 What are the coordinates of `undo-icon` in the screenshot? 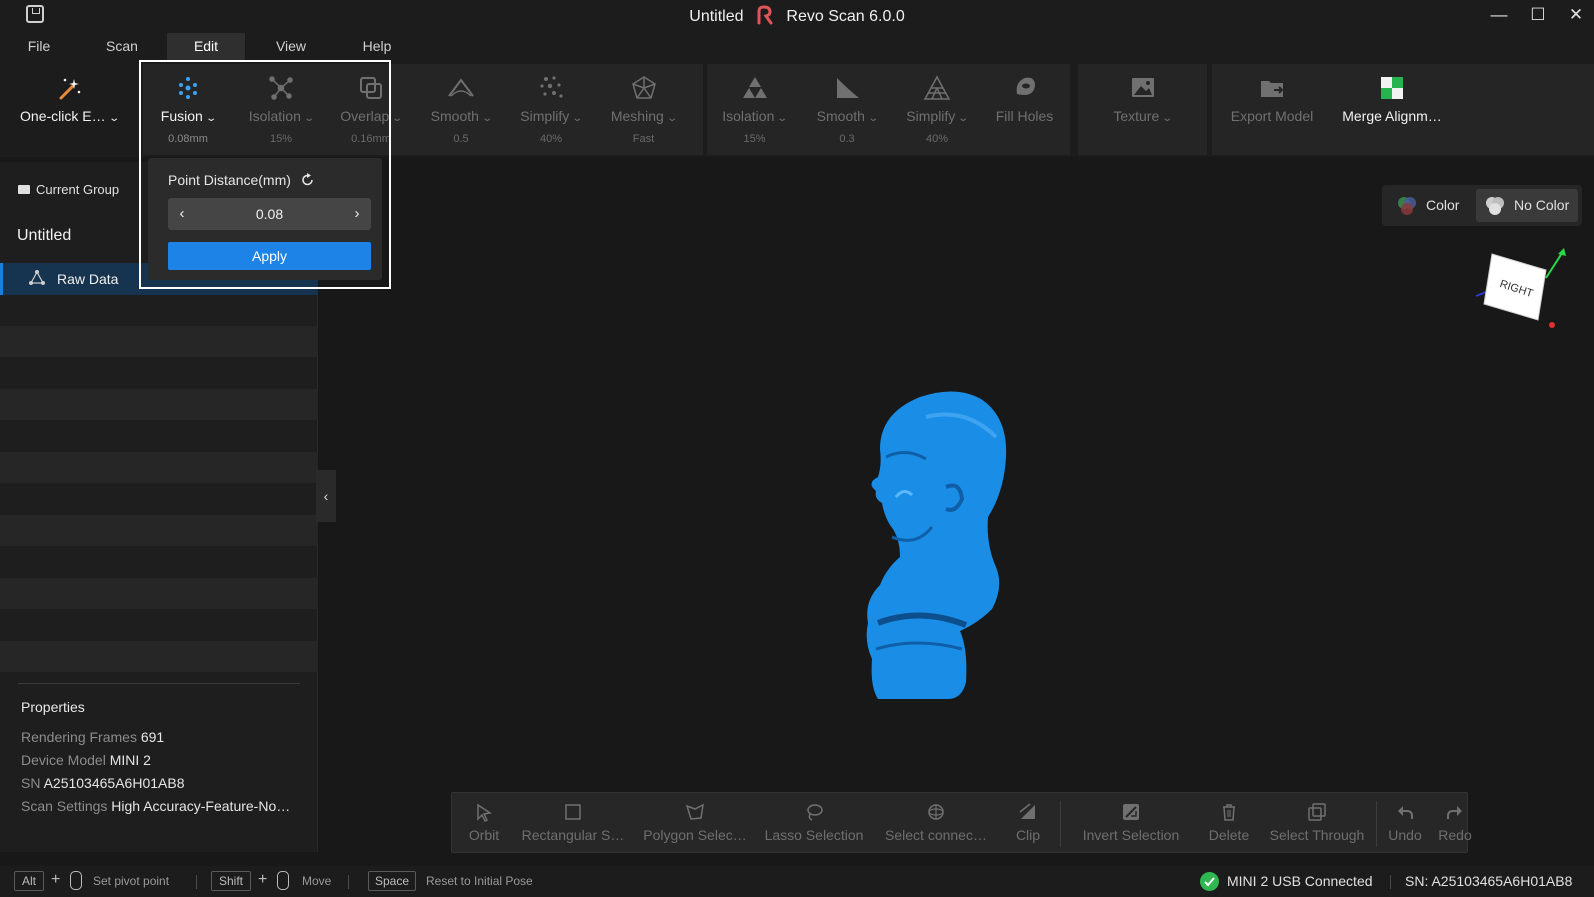 It's located at (1405, 812).